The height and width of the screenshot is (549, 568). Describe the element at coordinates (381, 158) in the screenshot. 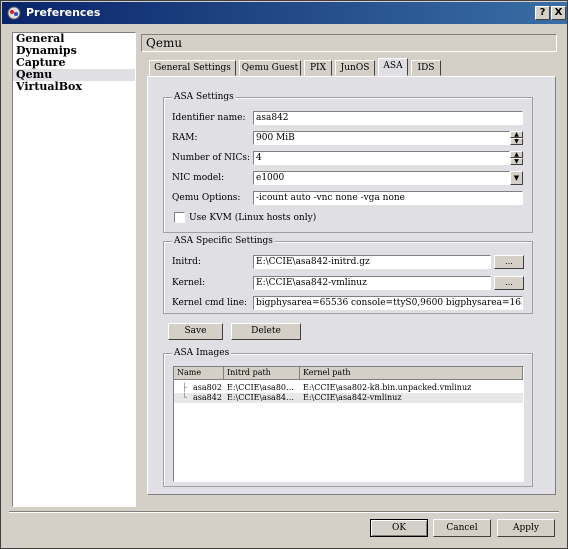

I see `nics-input: 4` at that location.